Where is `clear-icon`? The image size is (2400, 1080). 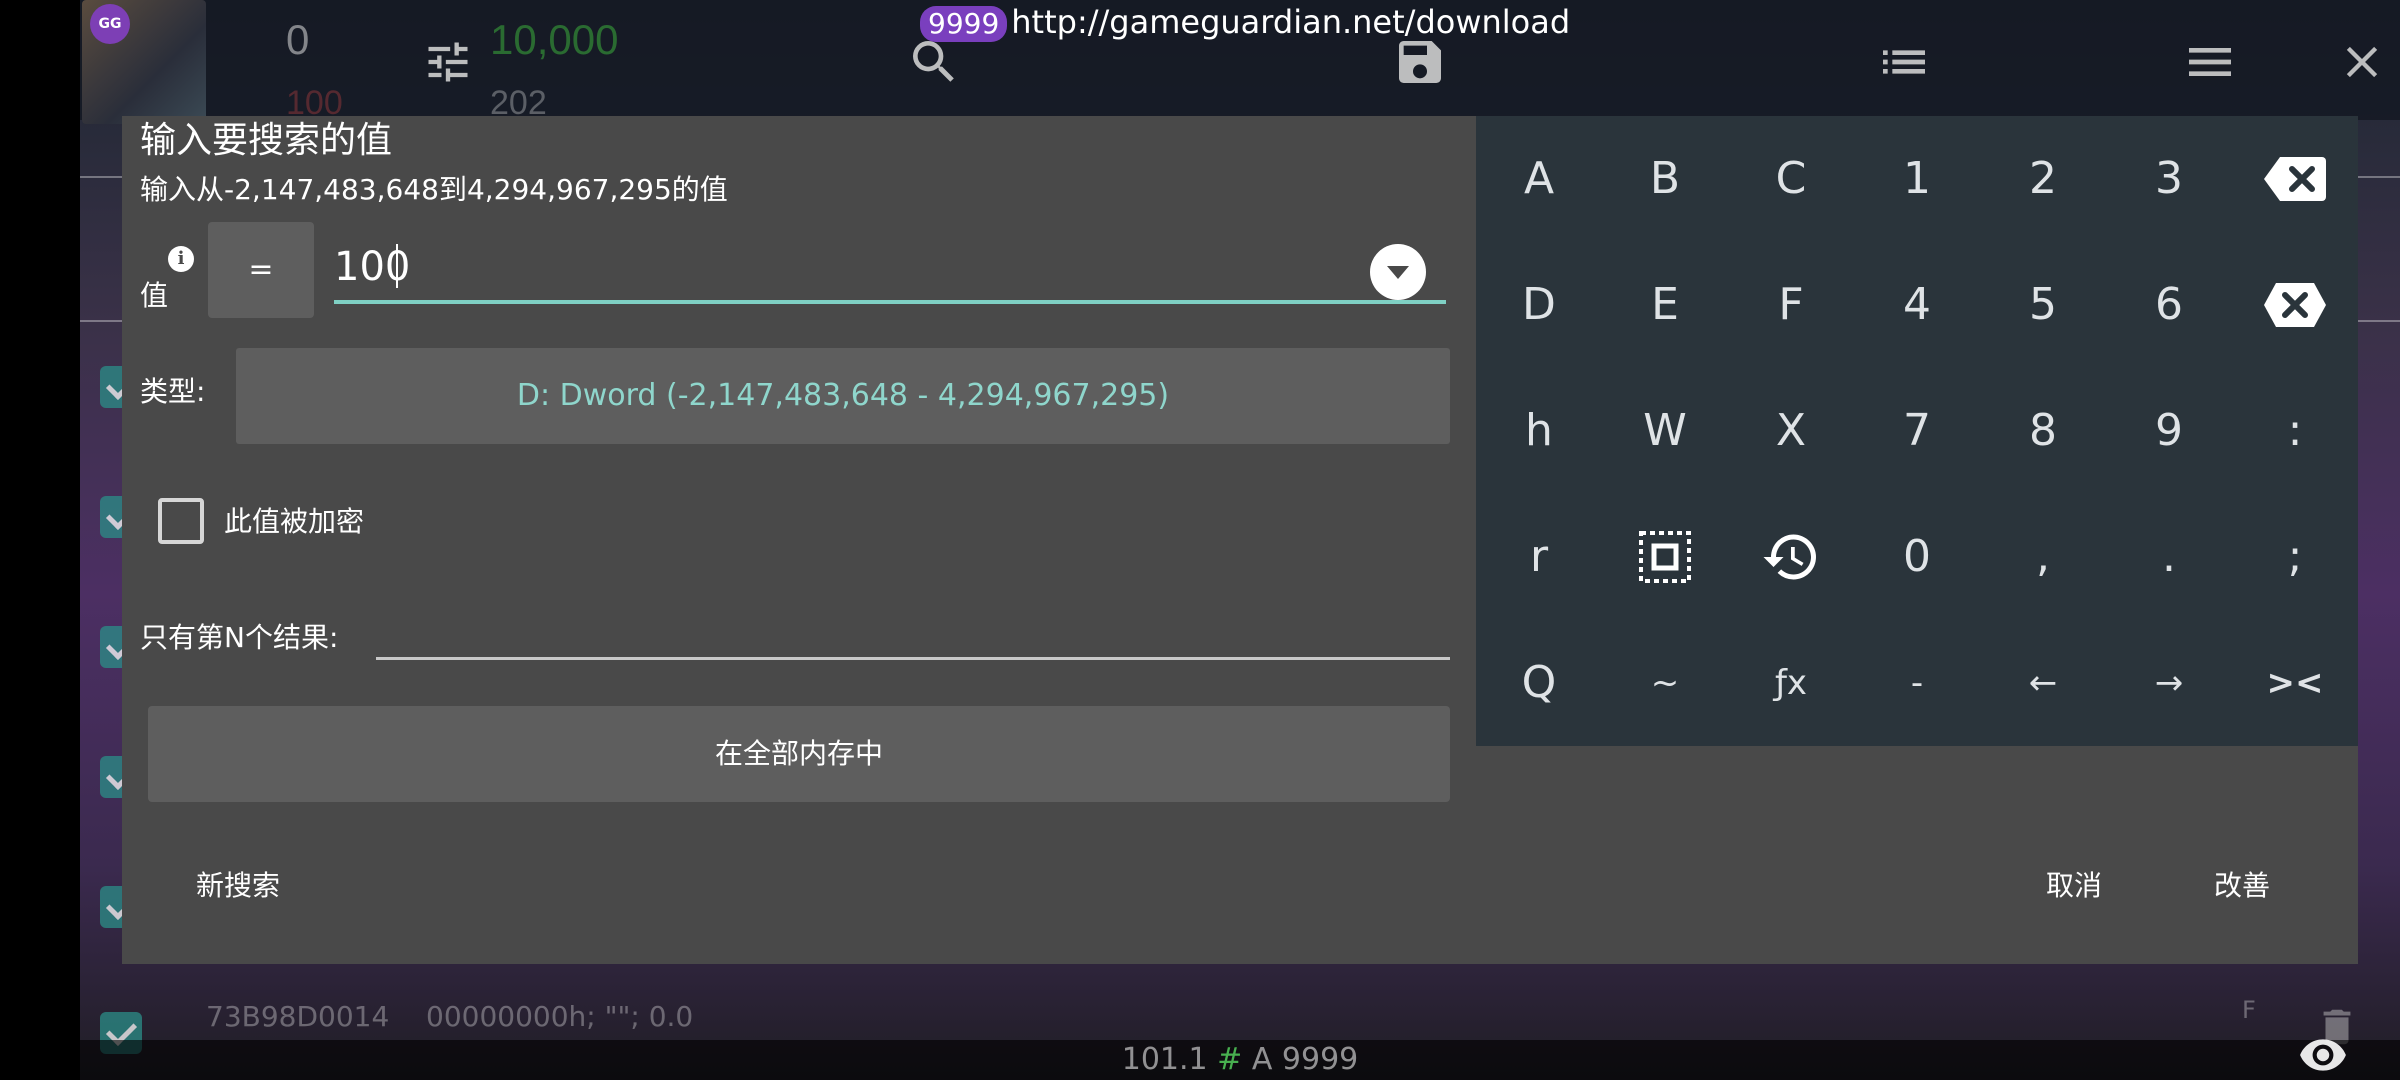 clear-icon is located at coordinates (2295, 305).